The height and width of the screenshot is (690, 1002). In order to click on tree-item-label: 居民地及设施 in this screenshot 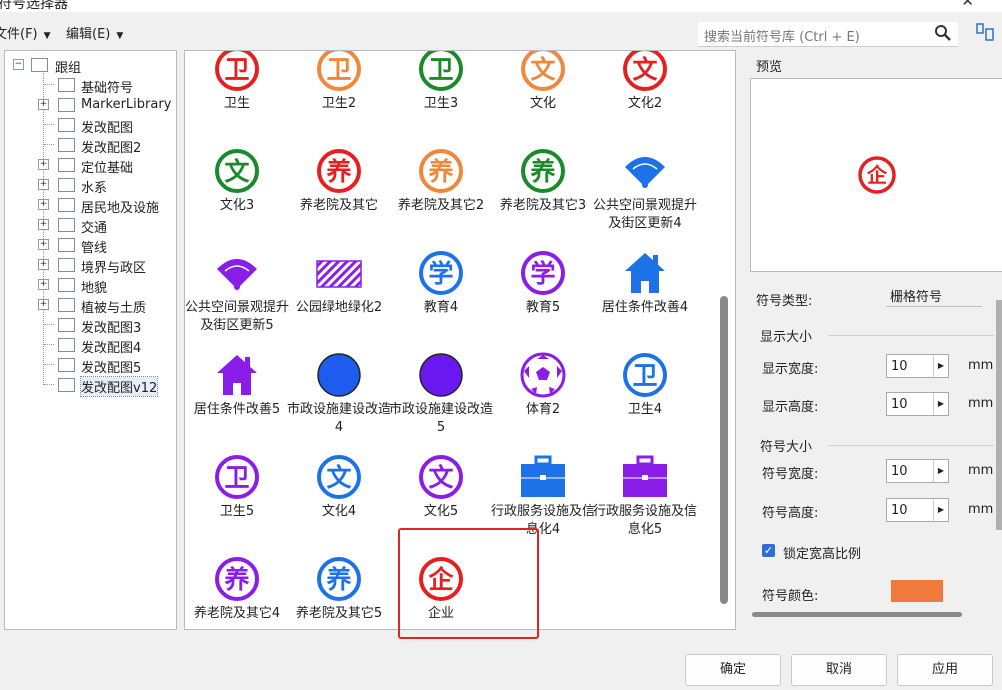, I will do `click(120, 208)`.